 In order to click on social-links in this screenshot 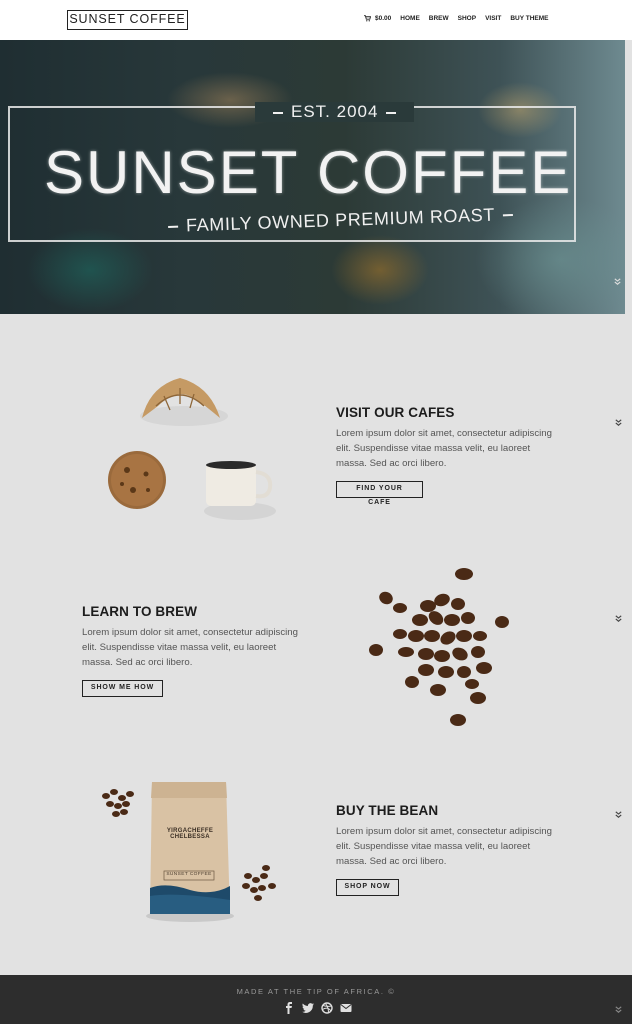, I will do `click(317, 1008)`.